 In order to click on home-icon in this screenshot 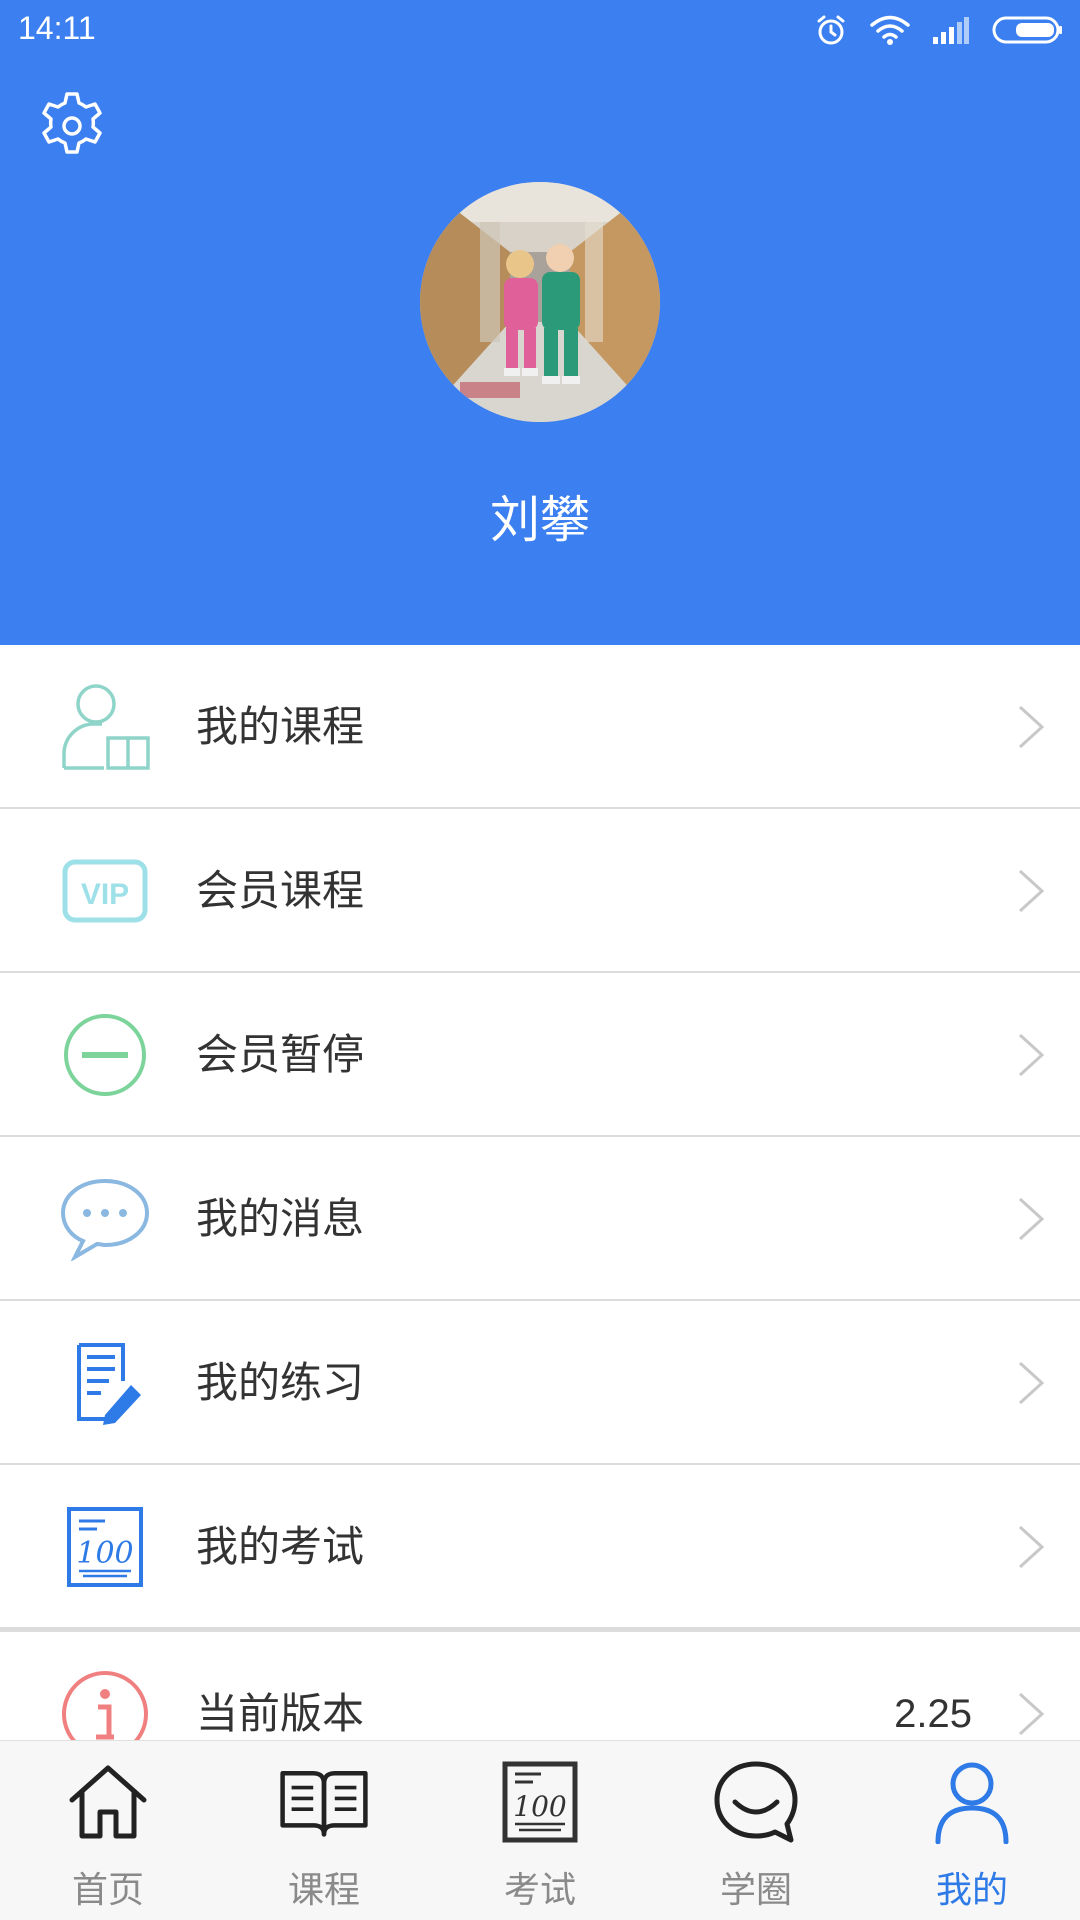, I will do `click(108, 1802)`.